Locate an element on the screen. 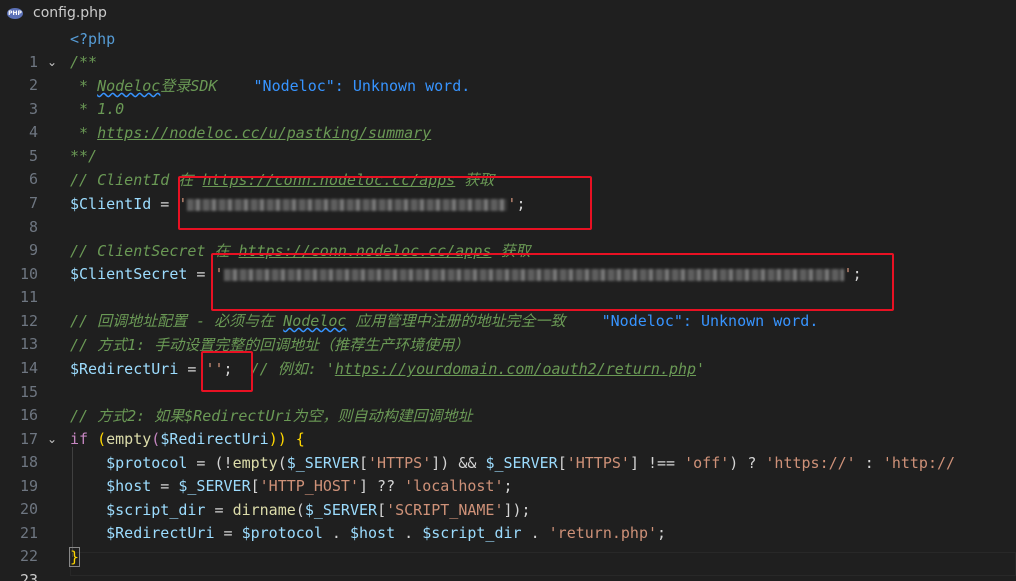 This screenshot has height=581, width=1016. comment-link: https://yourdomain.com/oauth2/return.php is located at coordinates (515, 369).